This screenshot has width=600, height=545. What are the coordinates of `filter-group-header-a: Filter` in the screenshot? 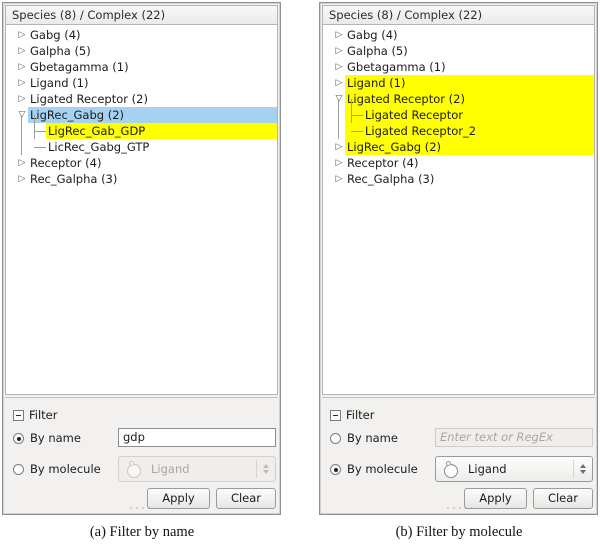 It's located at (35, 415).